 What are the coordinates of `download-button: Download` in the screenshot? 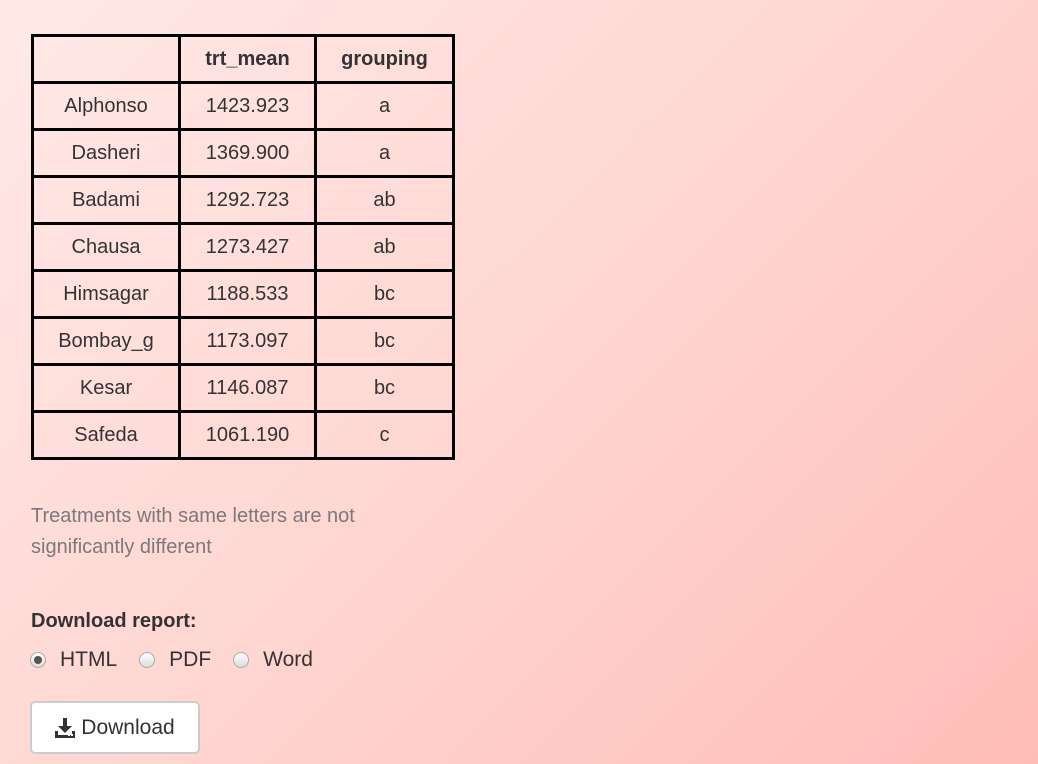 It's located at (115, 727).